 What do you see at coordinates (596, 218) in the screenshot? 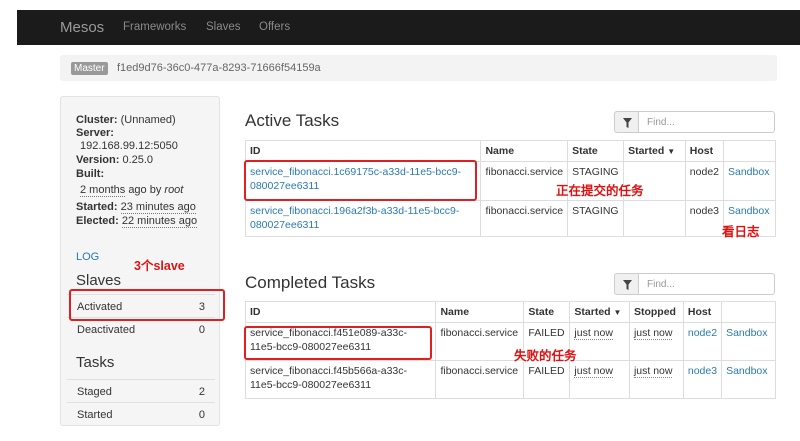
I see `task-state: STAGING` at bounding box center [596, 218].